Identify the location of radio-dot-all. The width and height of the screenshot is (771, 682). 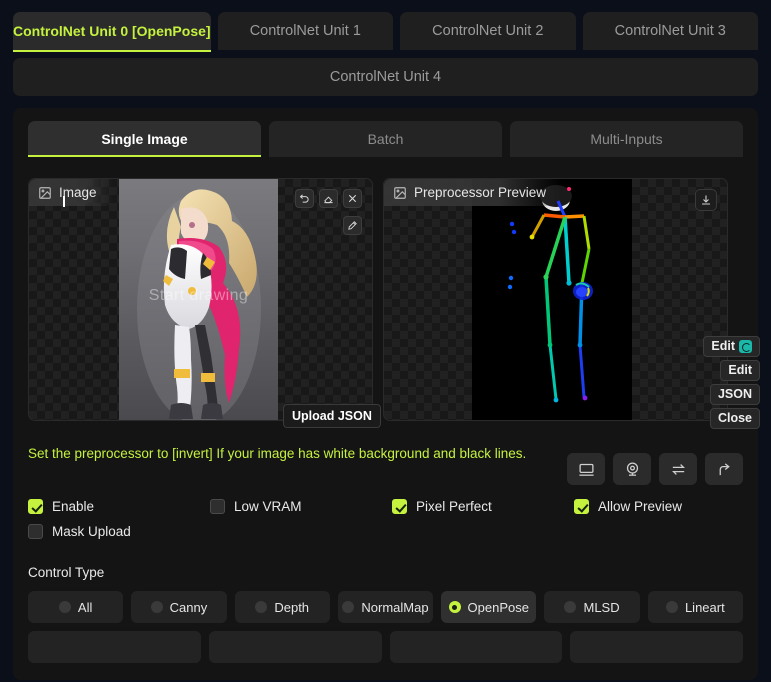
(64, 607).